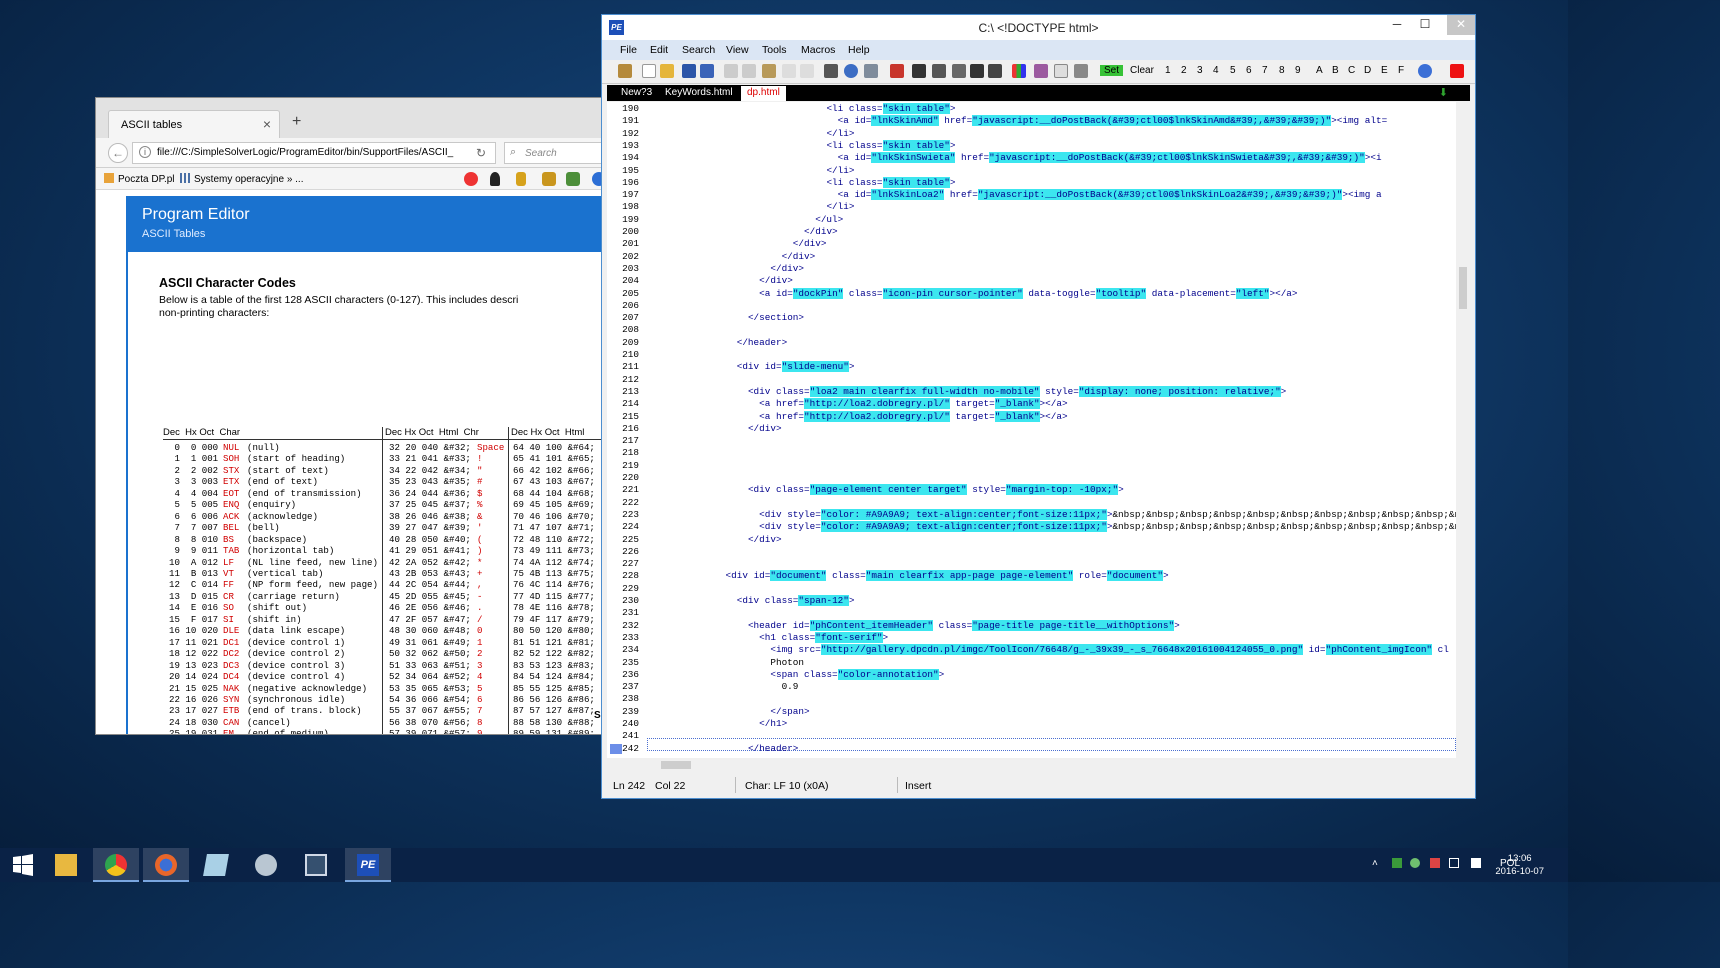  What do you see at coordinates (627, 380) in the screenshot?
I see `code-line: 212` at bounding box center [627, 380].